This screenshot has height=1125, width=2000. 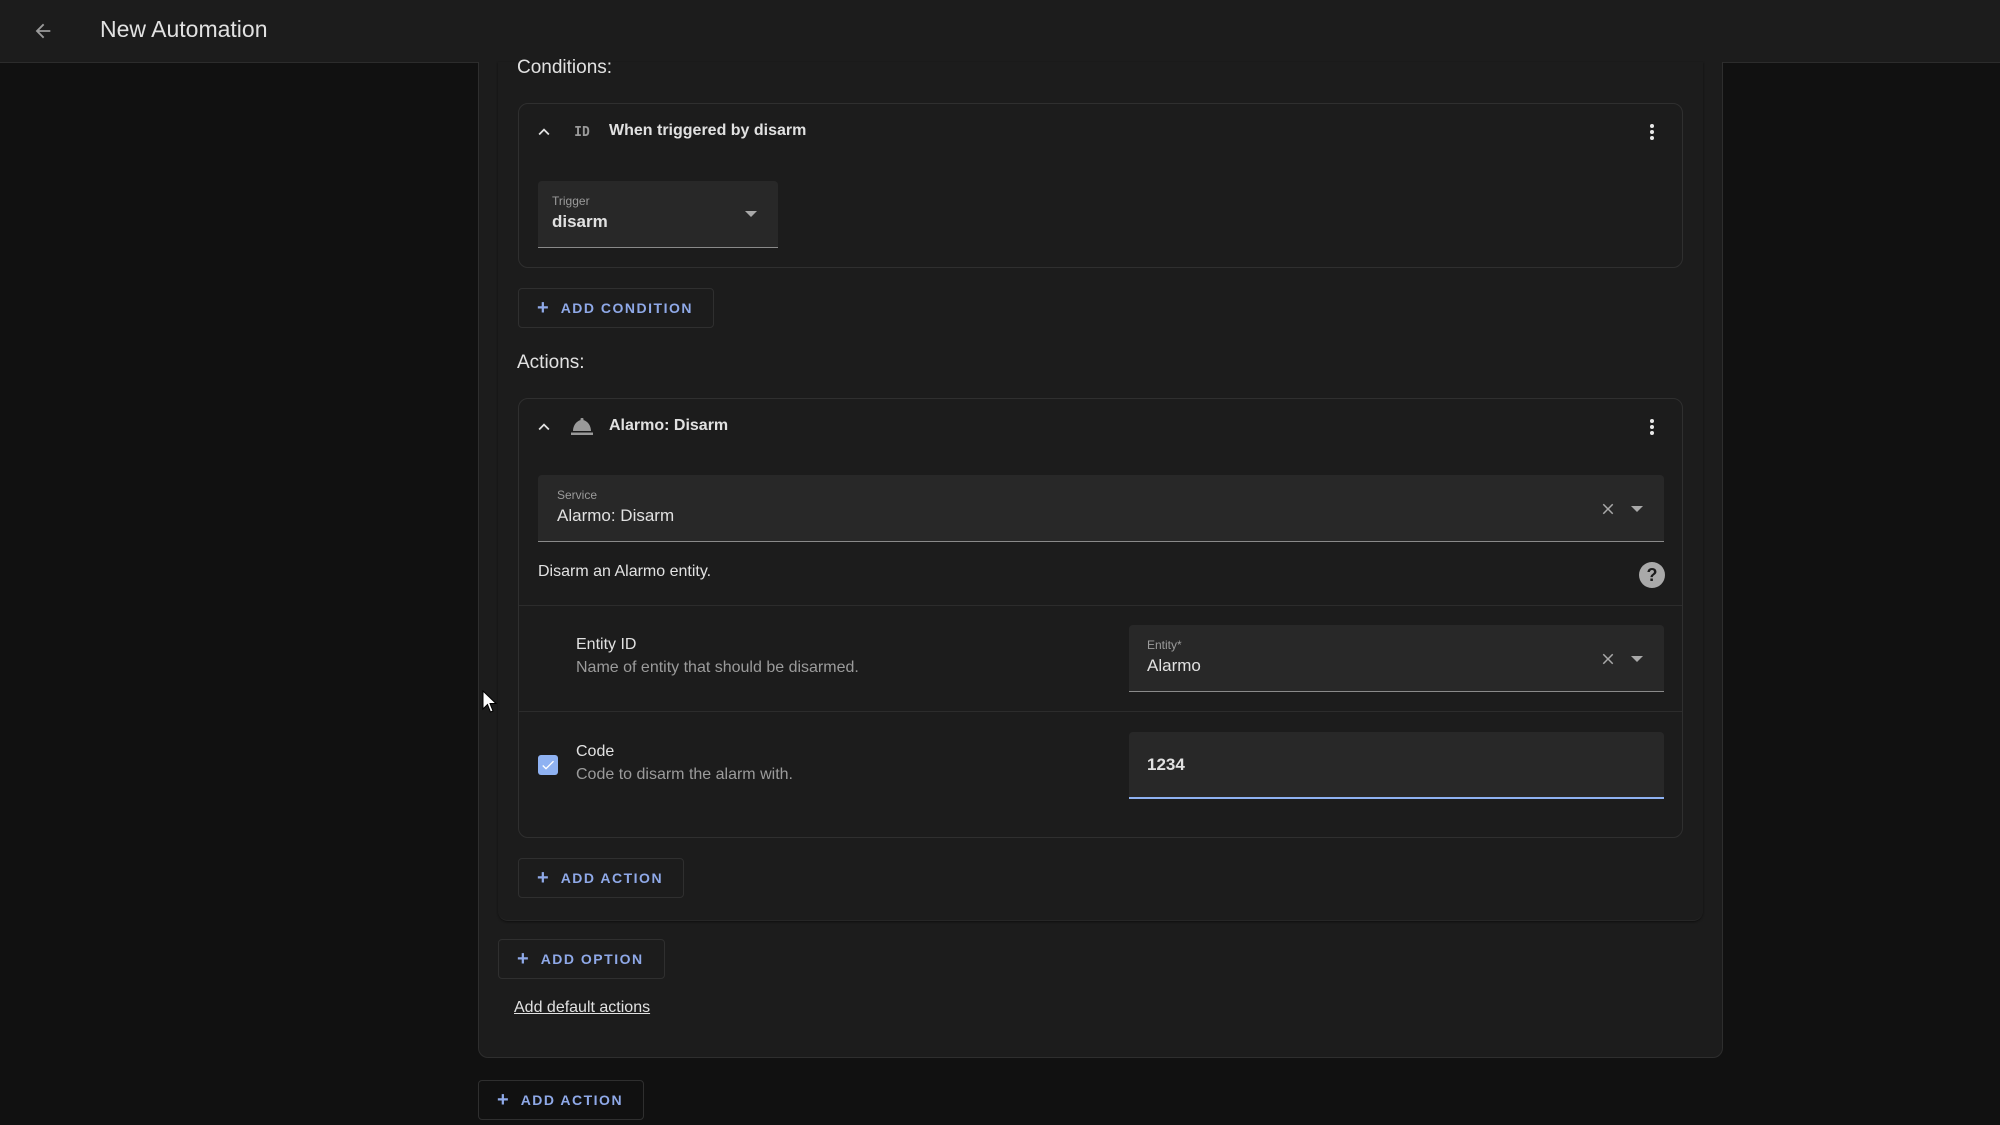 I want to click on condition-menu-button, so click(x=1652, y=132).